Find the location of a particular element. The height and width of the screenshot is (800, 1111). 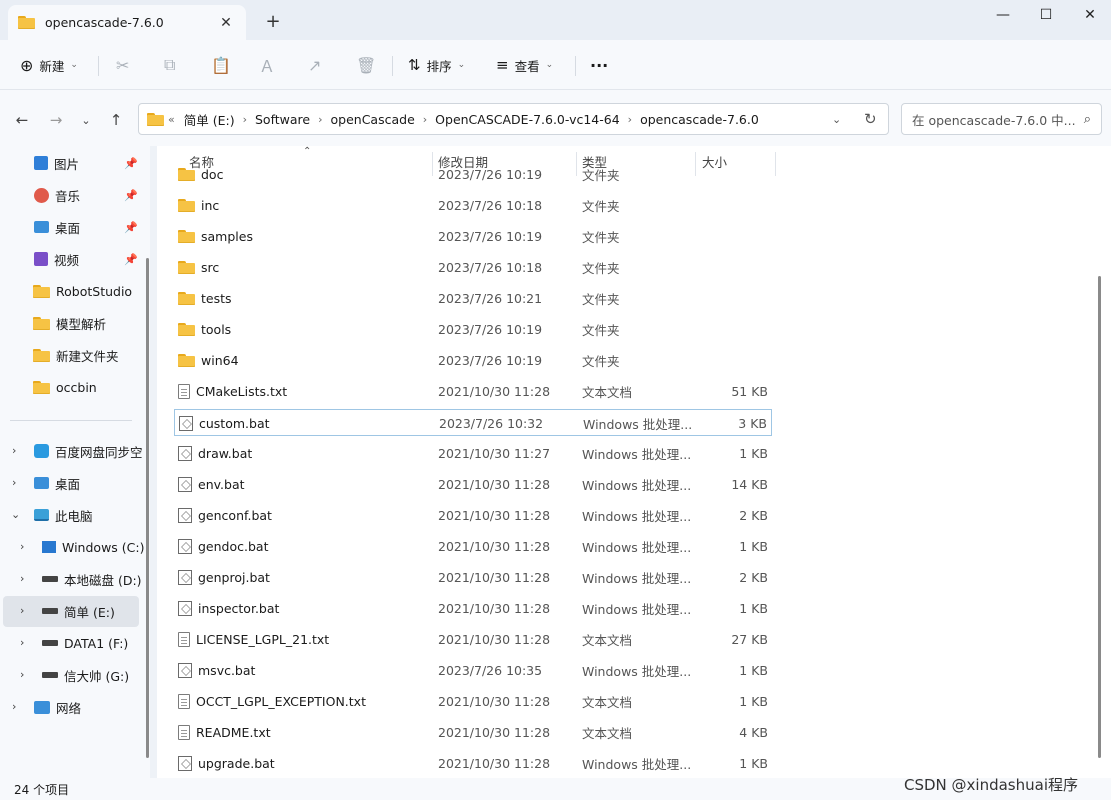

rename-button: Ａ is located at coordinates (267, 65).